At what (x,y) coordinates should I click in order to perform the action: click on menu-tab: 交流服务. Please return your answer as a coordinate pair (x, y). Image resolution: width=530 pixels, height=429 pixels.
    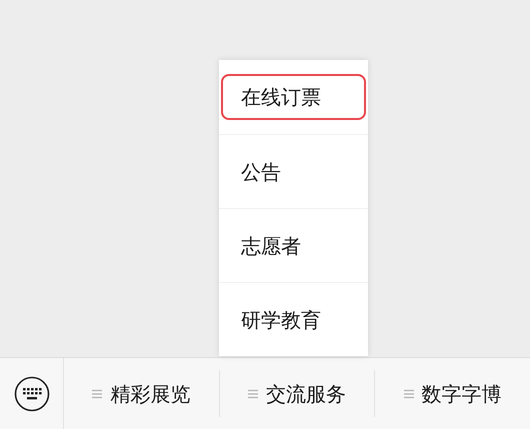
    Looking at the image, I should click on (298, 393).